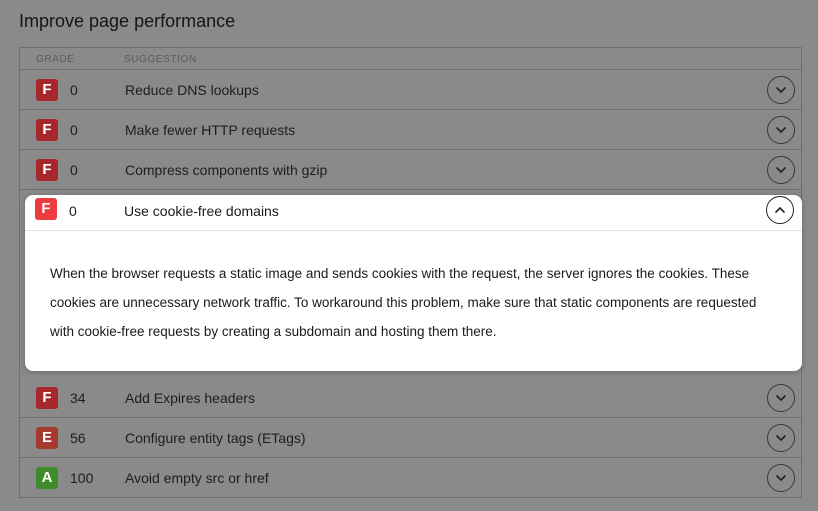 This screenshot has width=818, height=511. Describe the element at coordinates (410, 90) in the screenshot. I see `table-row: F 0 Reduce DNS lookups` at that location.